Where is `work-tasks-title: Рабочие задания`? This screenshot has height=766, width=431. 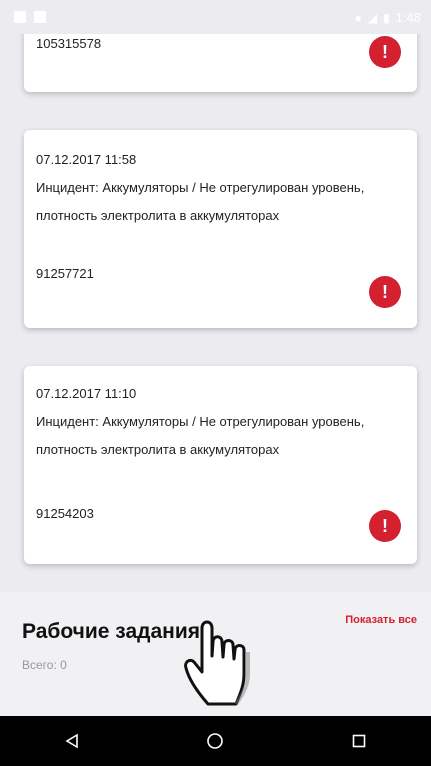
work-tasks-title: Рабочие задания is located at coordinates (111, 631).